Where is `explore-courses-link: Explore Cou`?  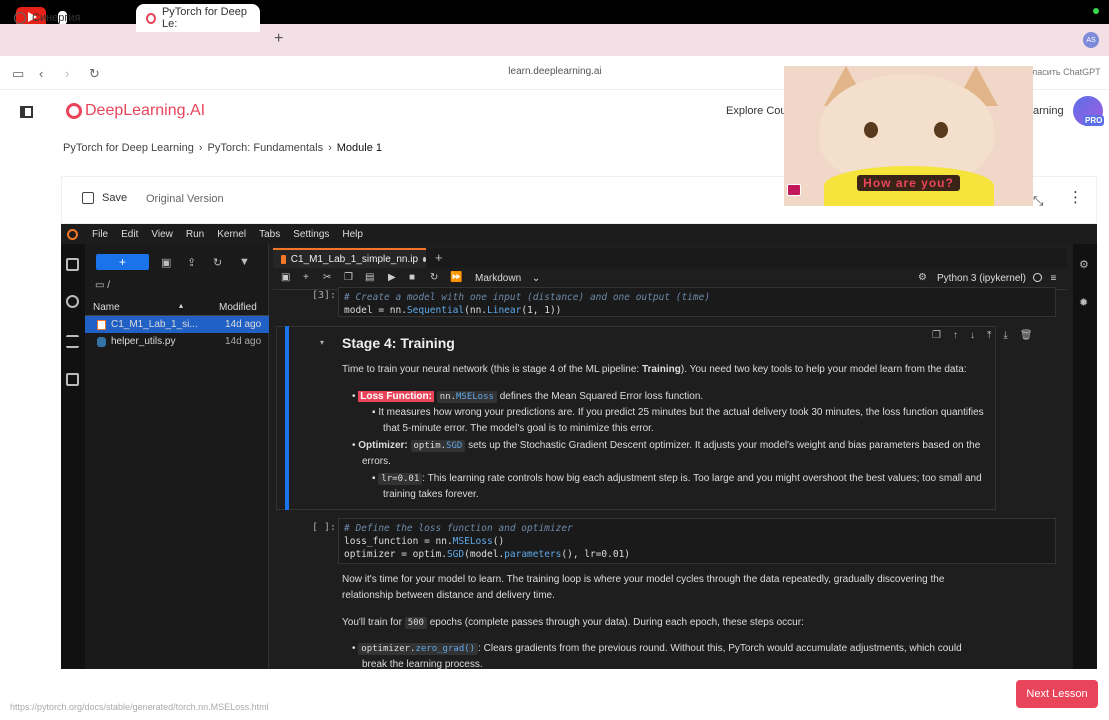
explore-courses-link: Explore Cou is located at coordinates (756, 111).